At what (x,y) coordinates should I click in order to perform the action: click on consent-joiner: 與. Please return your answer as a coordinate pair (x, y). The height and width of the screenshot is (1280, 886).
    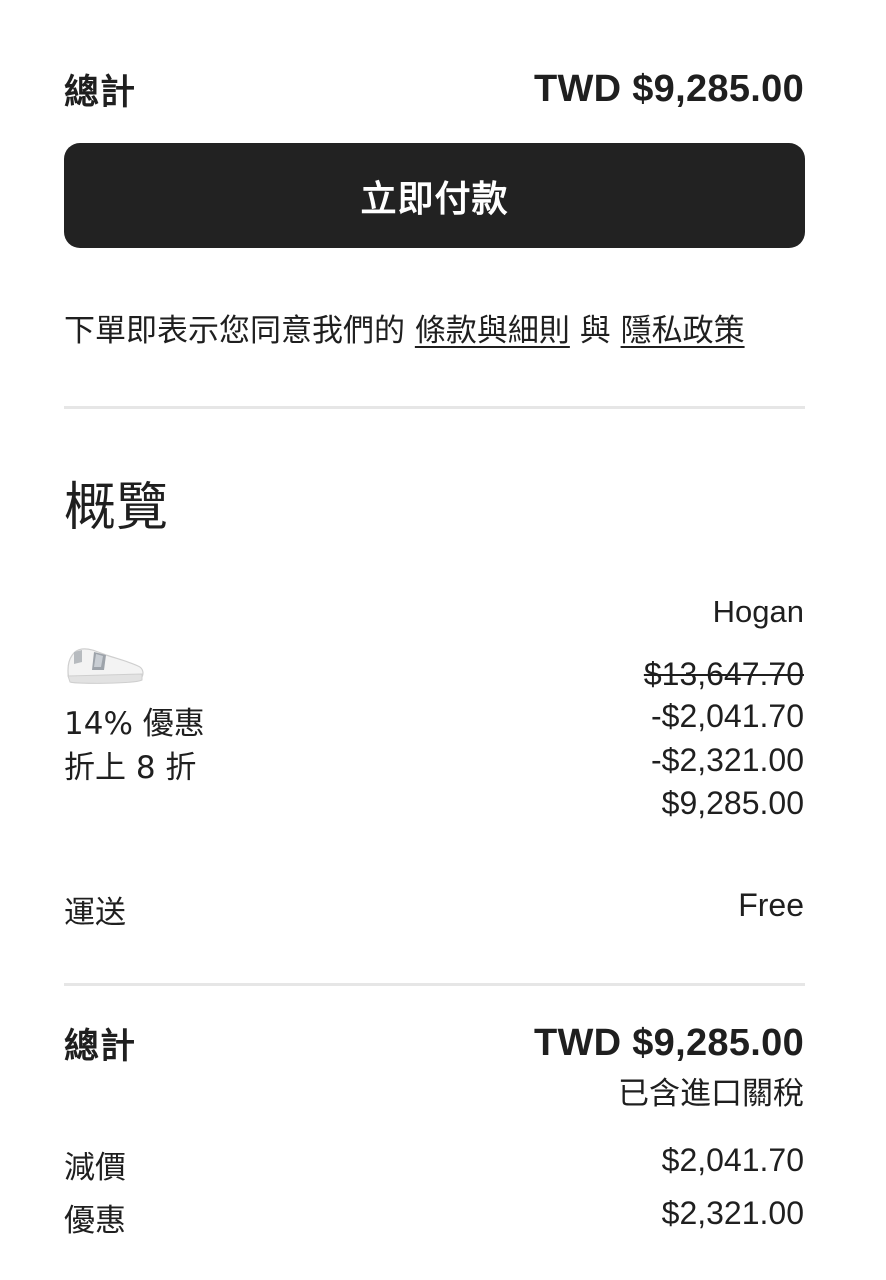
    Looking at the image, I should click on (595, 331).